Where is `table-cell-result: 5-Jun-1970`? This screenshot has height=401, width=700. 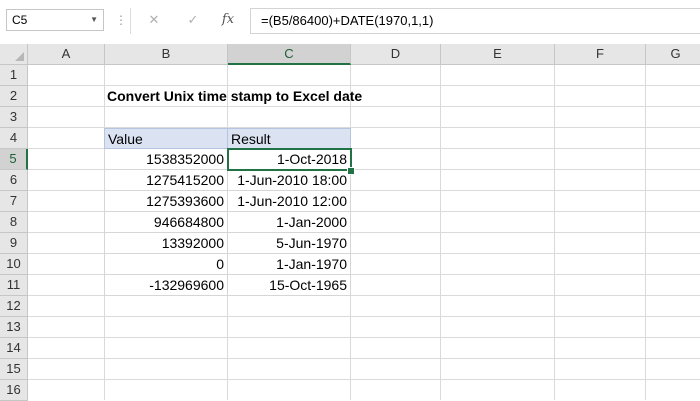 table-cell-result: 5-Jun-1970 is located at coordinates (289, 243).